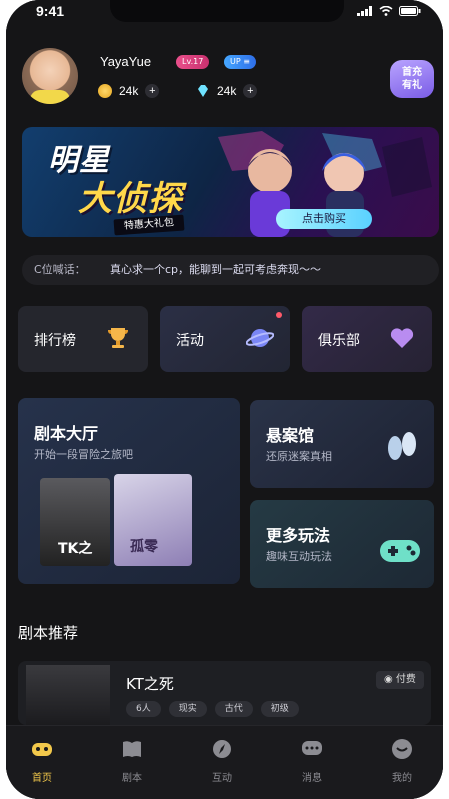 The height and width of the screenshot is (799, 449). I want to click on status-icons, so click(389, 11).